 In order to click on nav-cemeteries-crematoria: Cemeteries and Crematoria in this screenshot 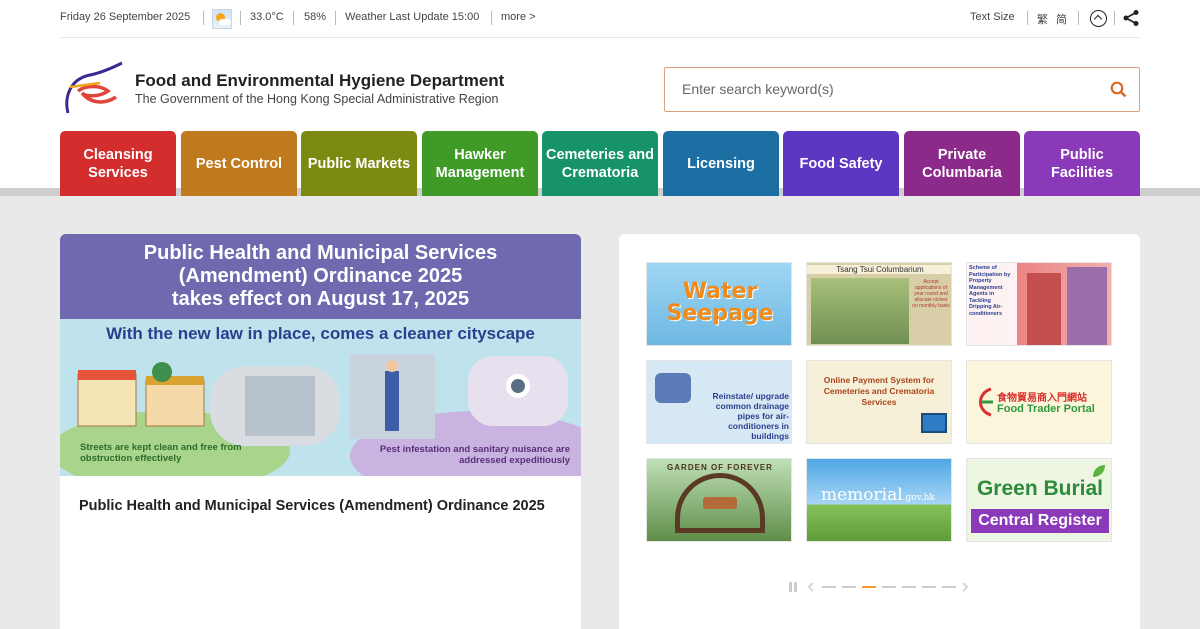, I will do `click(600, 163)`.